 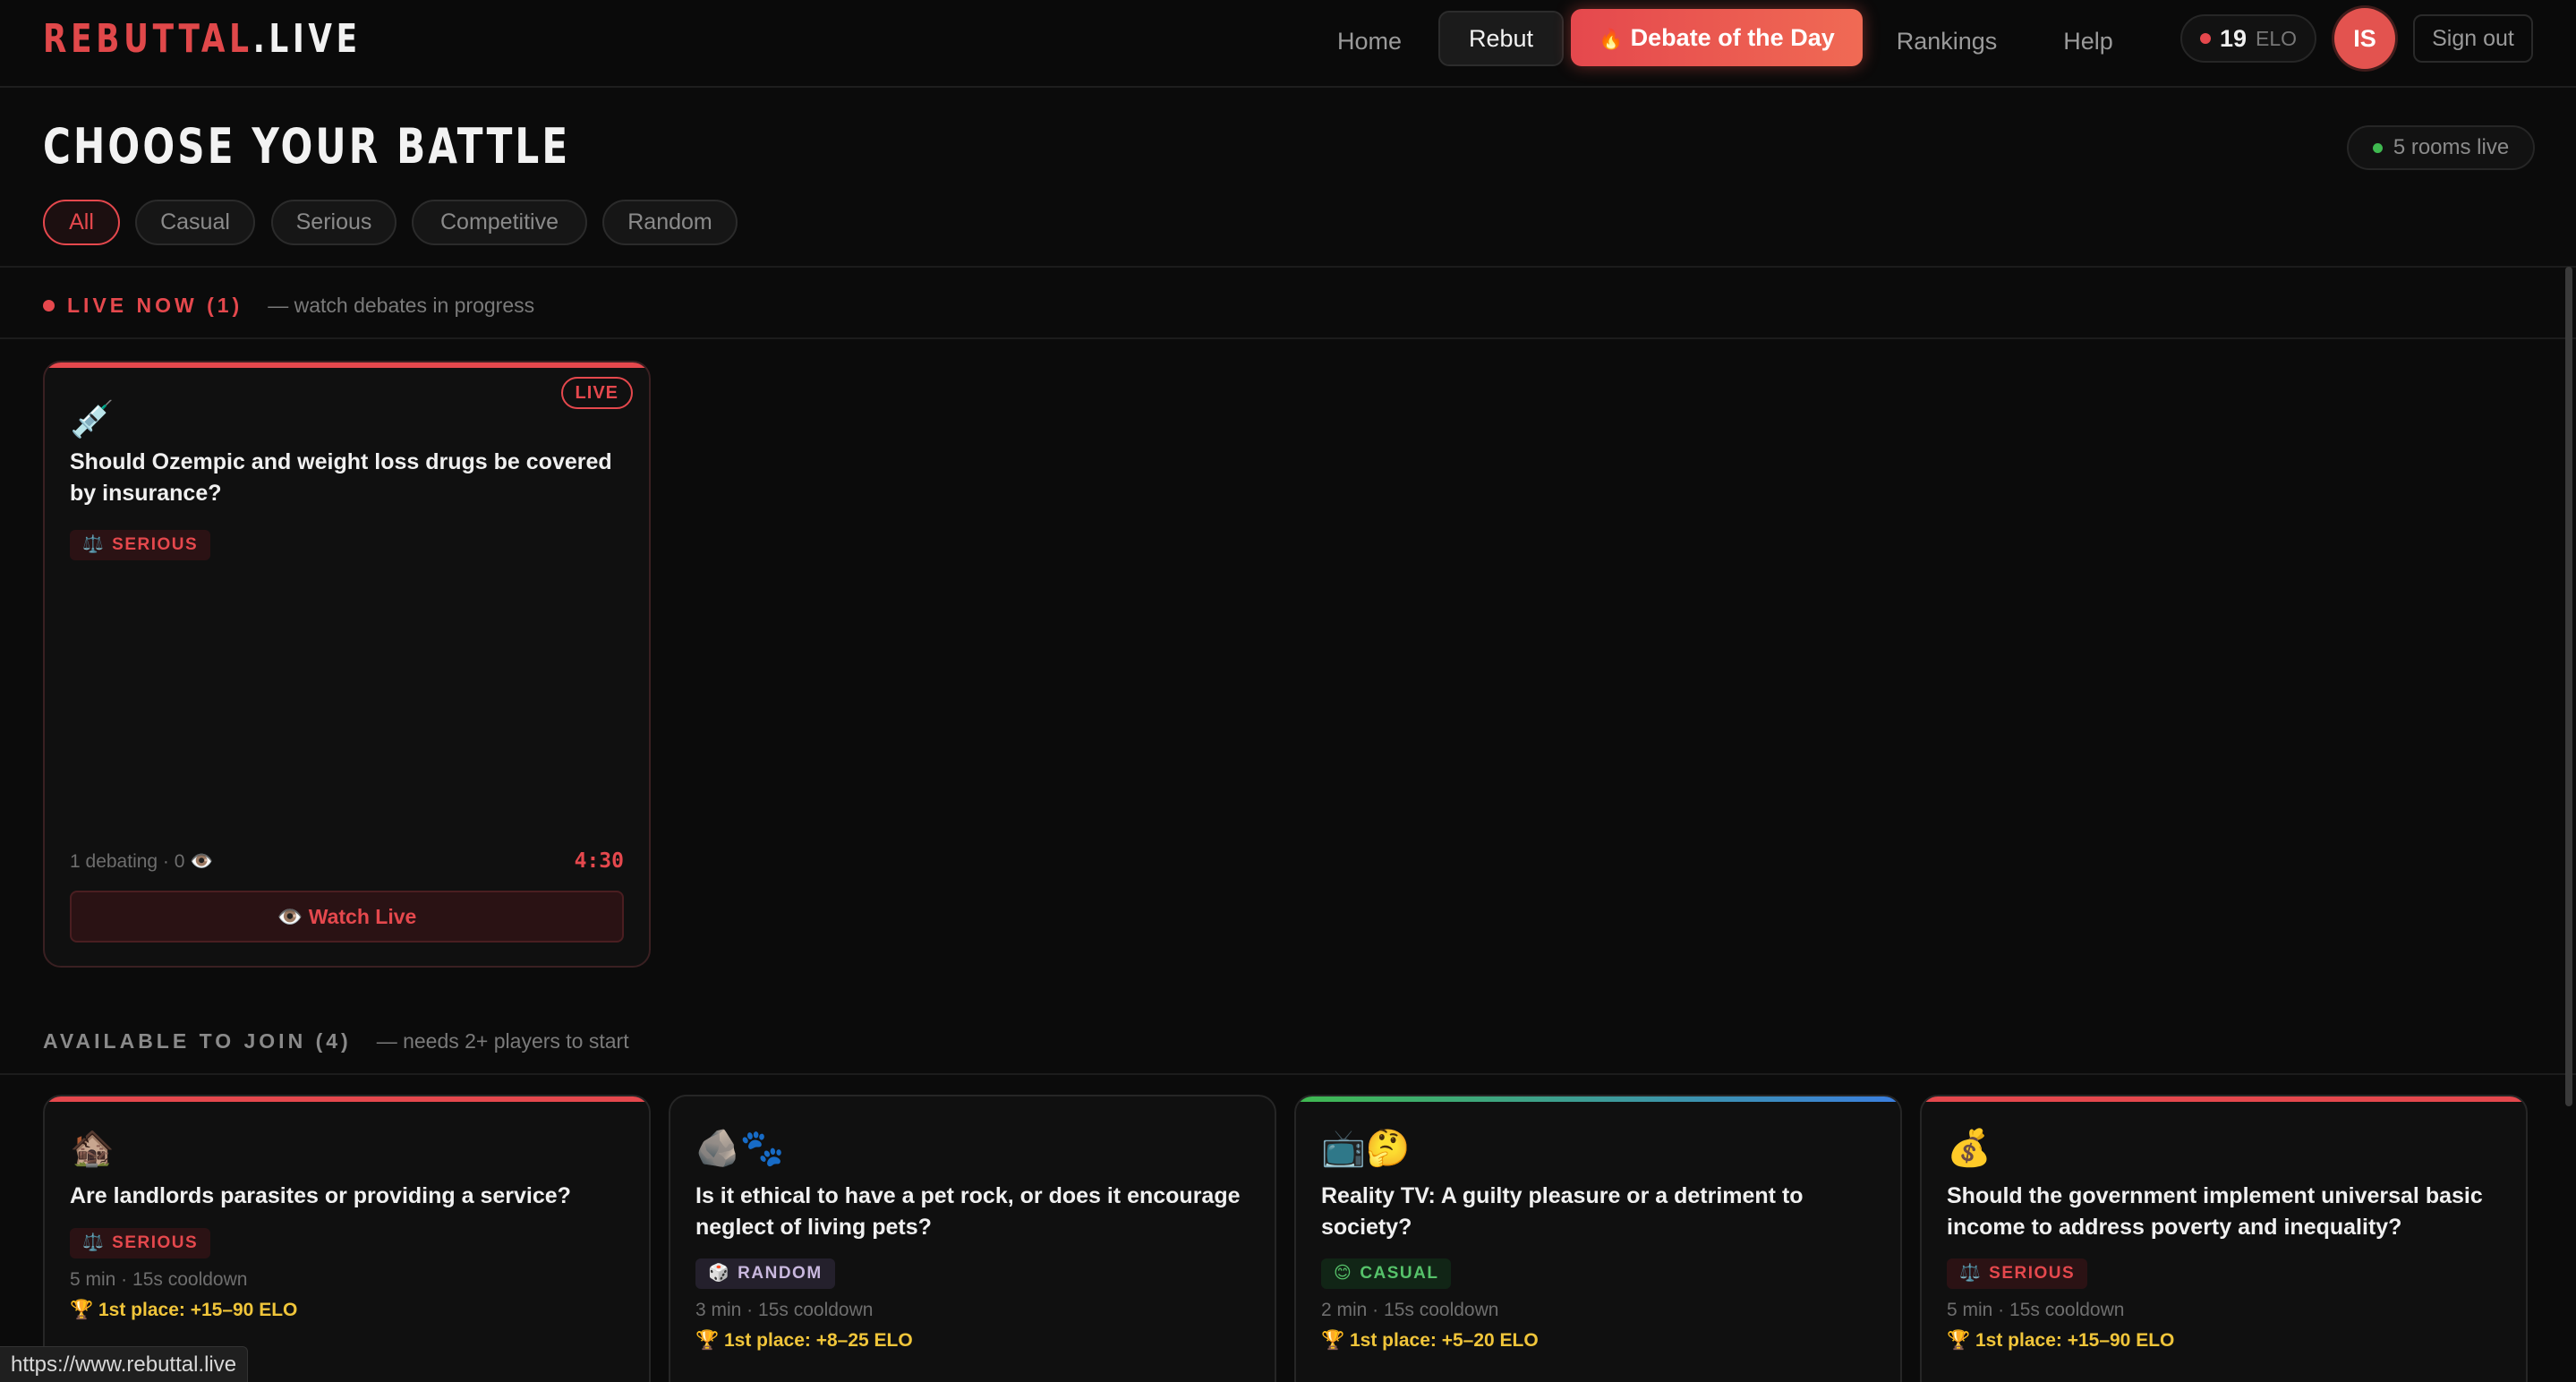 What do you see at coordinates (197, 1041) in the screenshot?
I see `available-label: AVAILABLE TO JOIN (4)` at bounding box center [197, 1041].